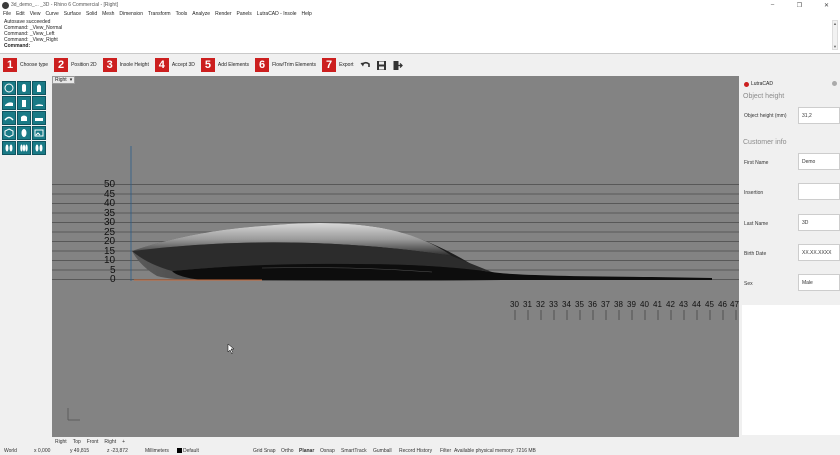 Image resolution: width=840 pixels, height=455 pixels. I want to click on scroll-down-icon: ▼, so click(835, 46).